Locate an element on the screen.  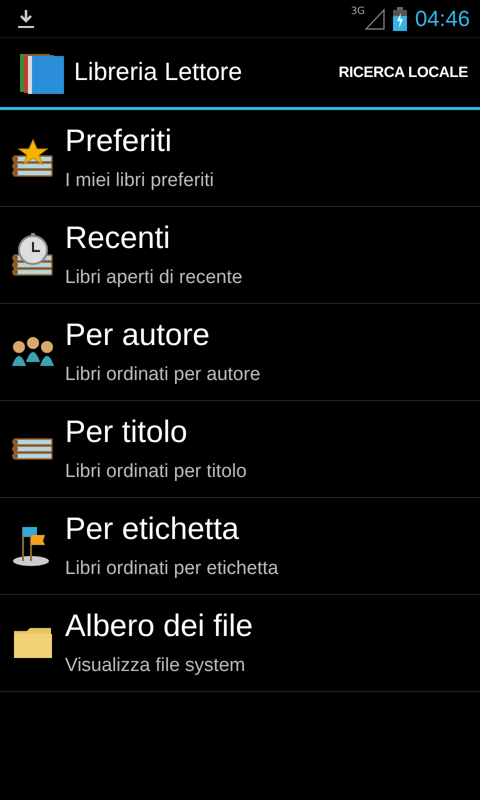
clock-time: 04:46 is located at coordinates (442, 19).